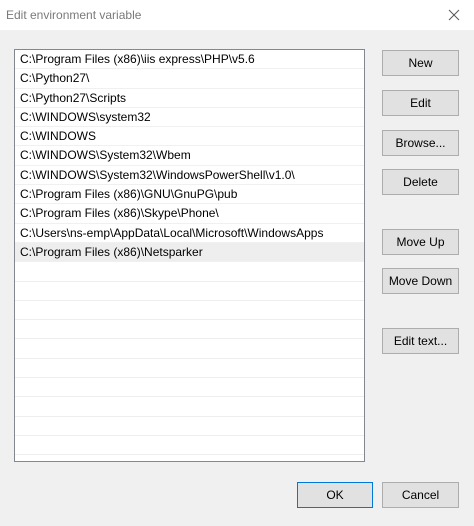 This screenshot has width=474, height=526. I want to click on move-up-button: Move Up, so click(420, 242).